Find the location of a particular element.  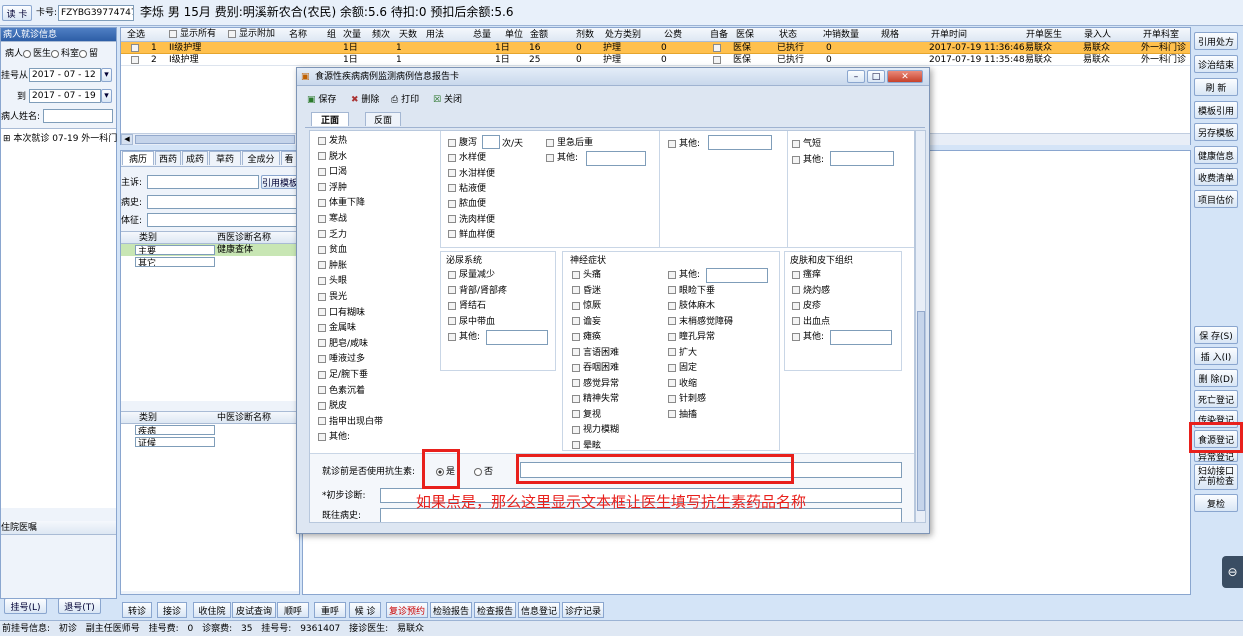

table-row: 疾病 is located at coordinates (210, 430).